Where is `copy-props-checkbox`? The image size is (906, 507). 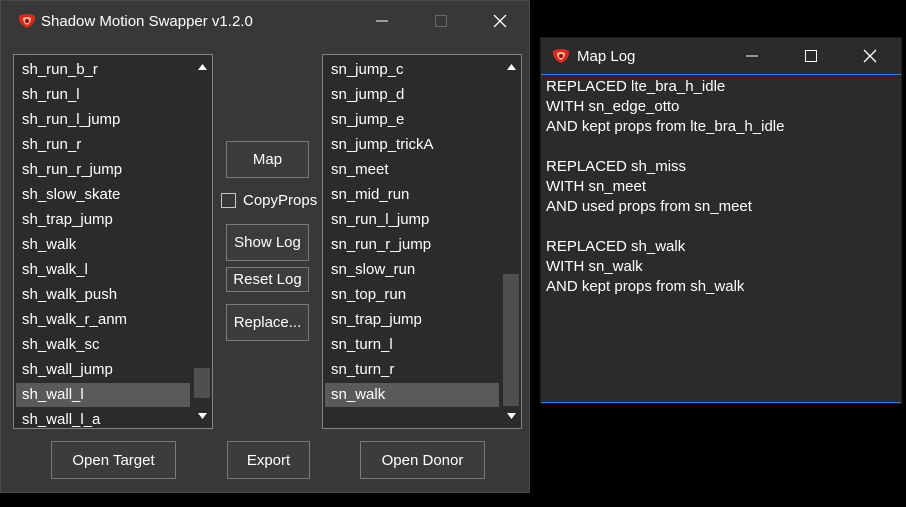
copy-props-checkbox is located at coordinates (228, 200).